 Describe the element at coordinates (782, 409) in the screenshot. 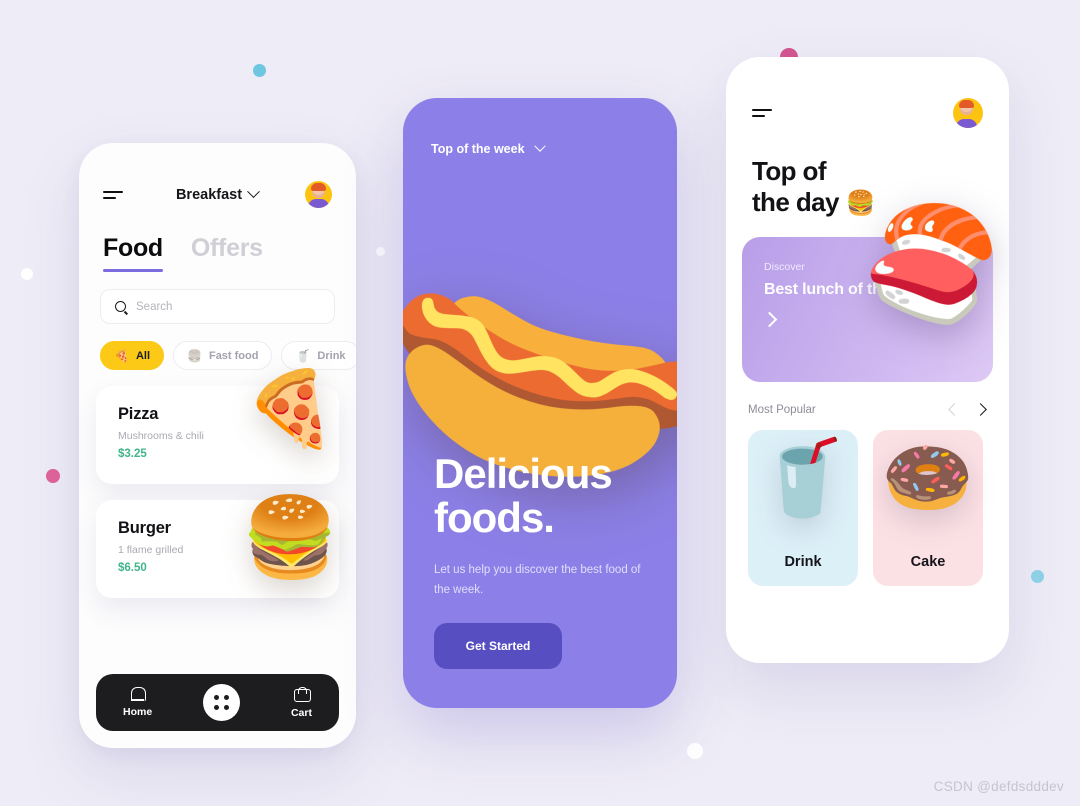

I see `section-title: Most Popular` at that location.